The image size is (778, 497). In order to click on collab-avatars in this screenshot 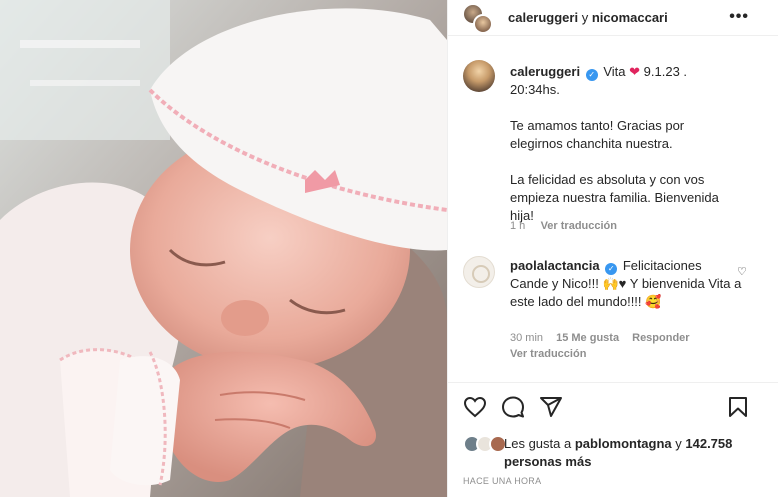, I will do `click(478, 19)`.